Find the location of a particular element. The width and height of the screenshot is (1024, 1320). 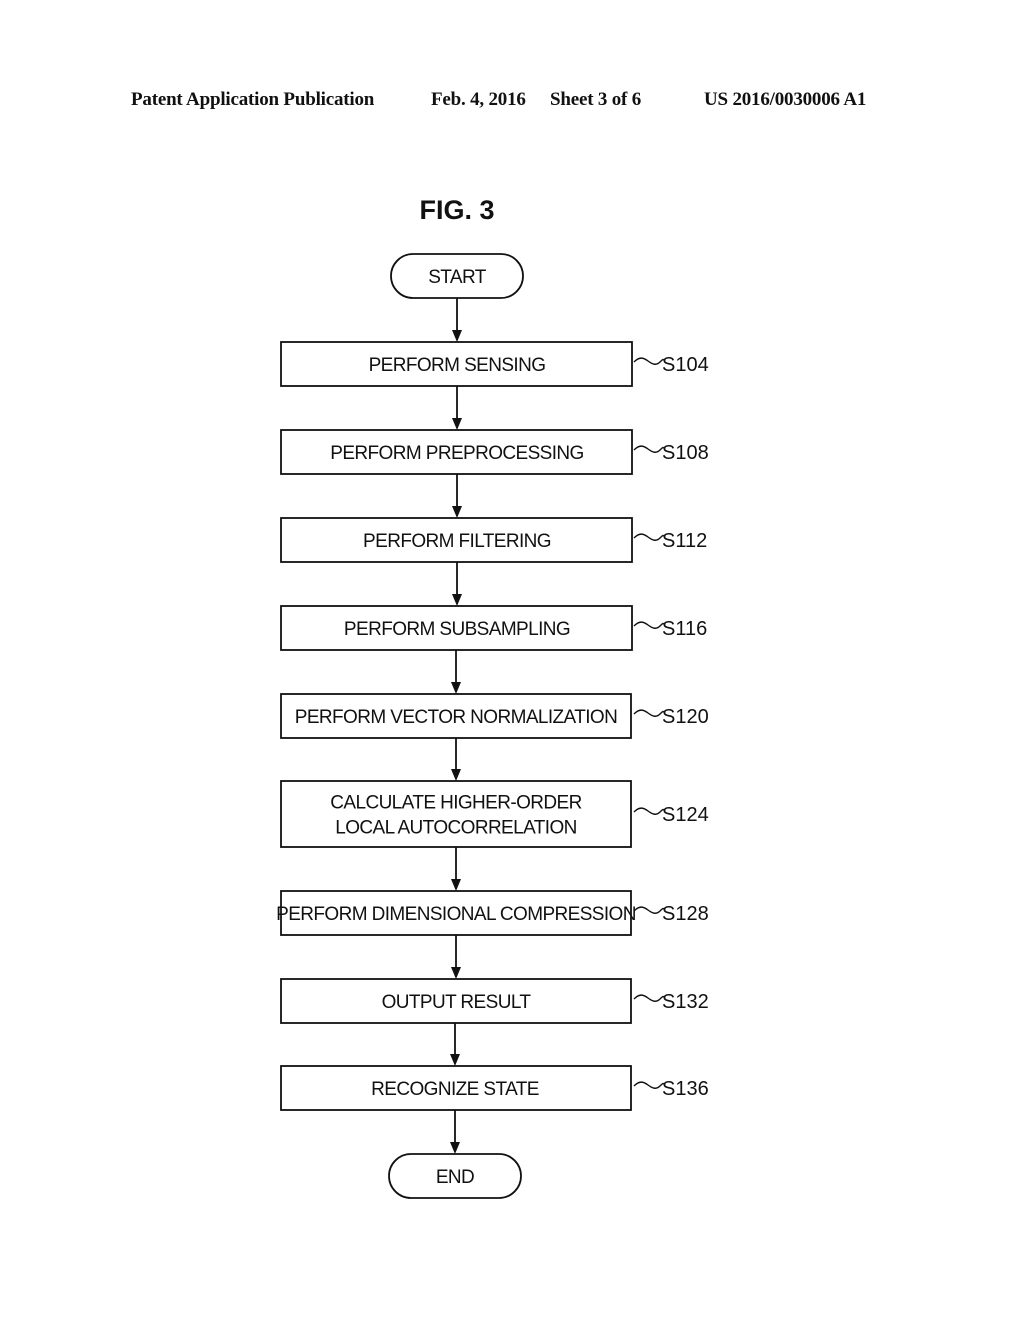

process-step-text: RECOGNIZE STATE is located at coordinates (455, 1089).